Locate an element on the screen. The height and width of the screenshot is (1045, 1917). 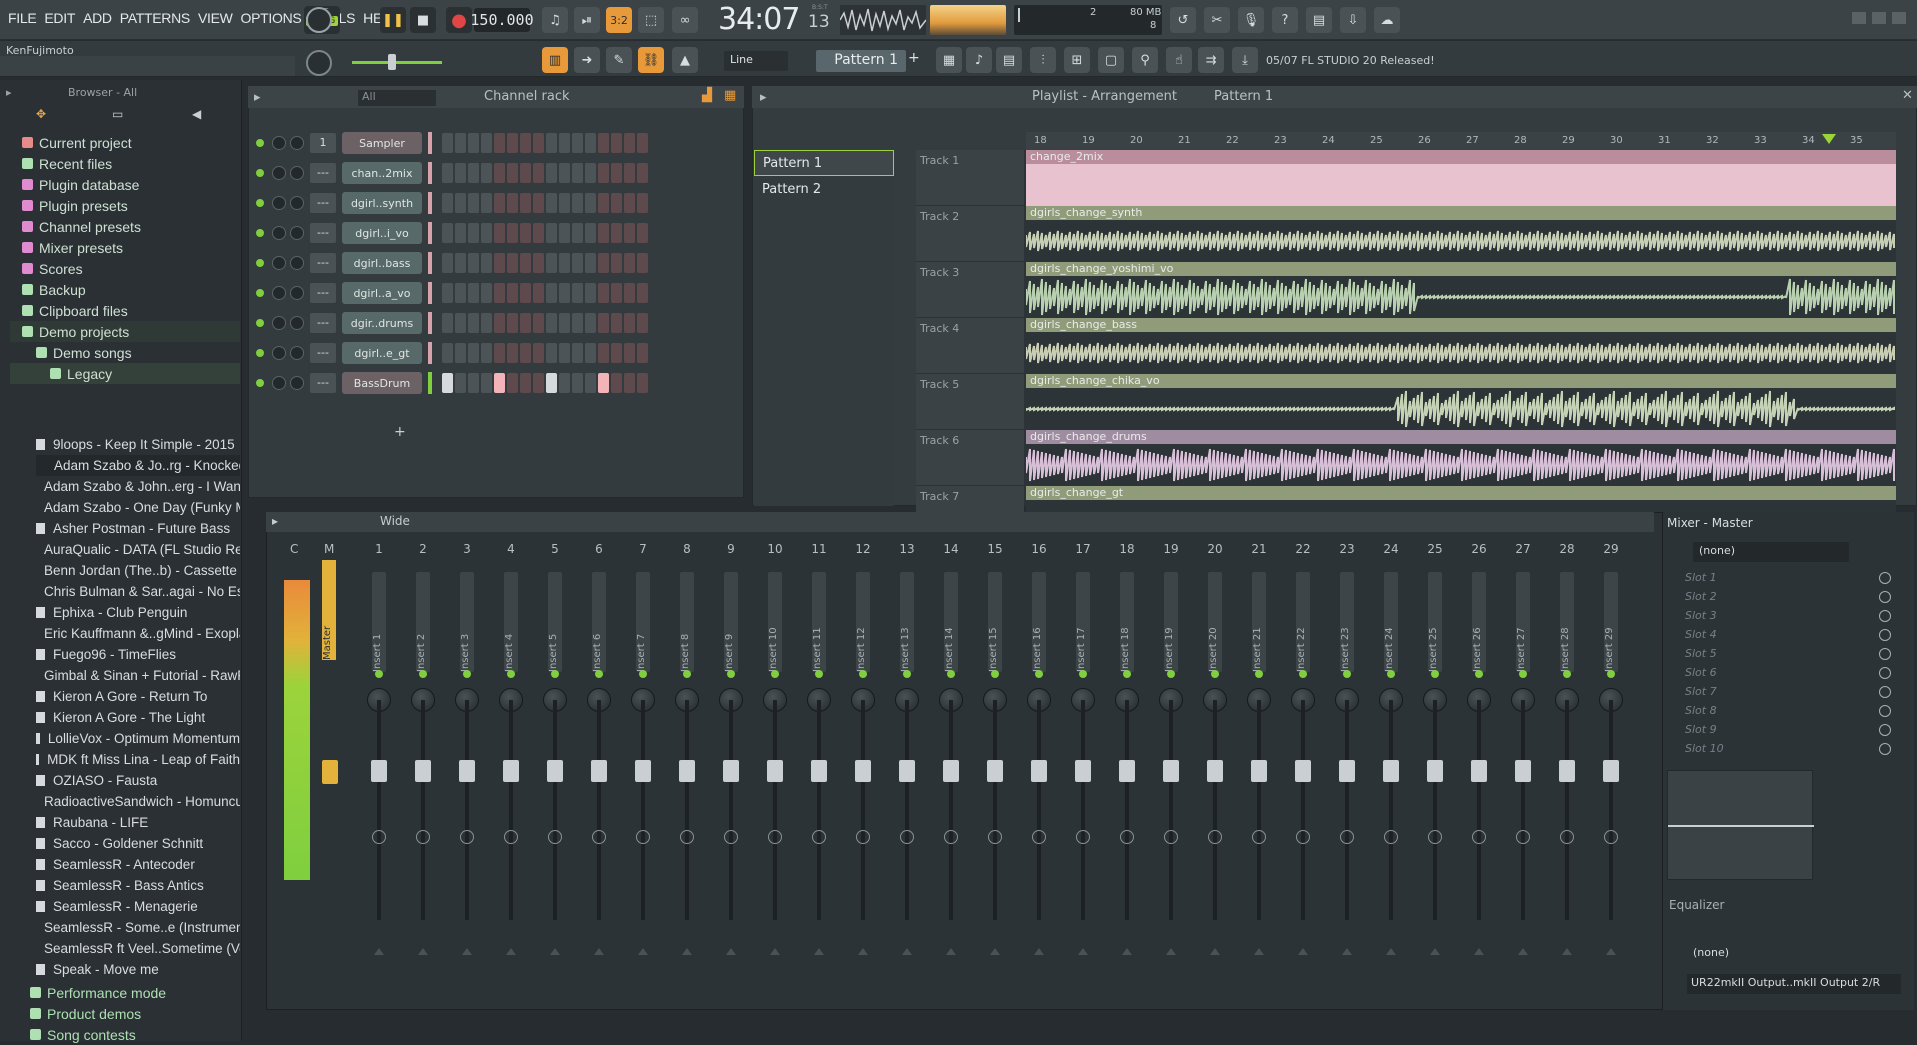
demo-song-item: LollieVox - Optimum Momentum is located at coordinates (138, 738).